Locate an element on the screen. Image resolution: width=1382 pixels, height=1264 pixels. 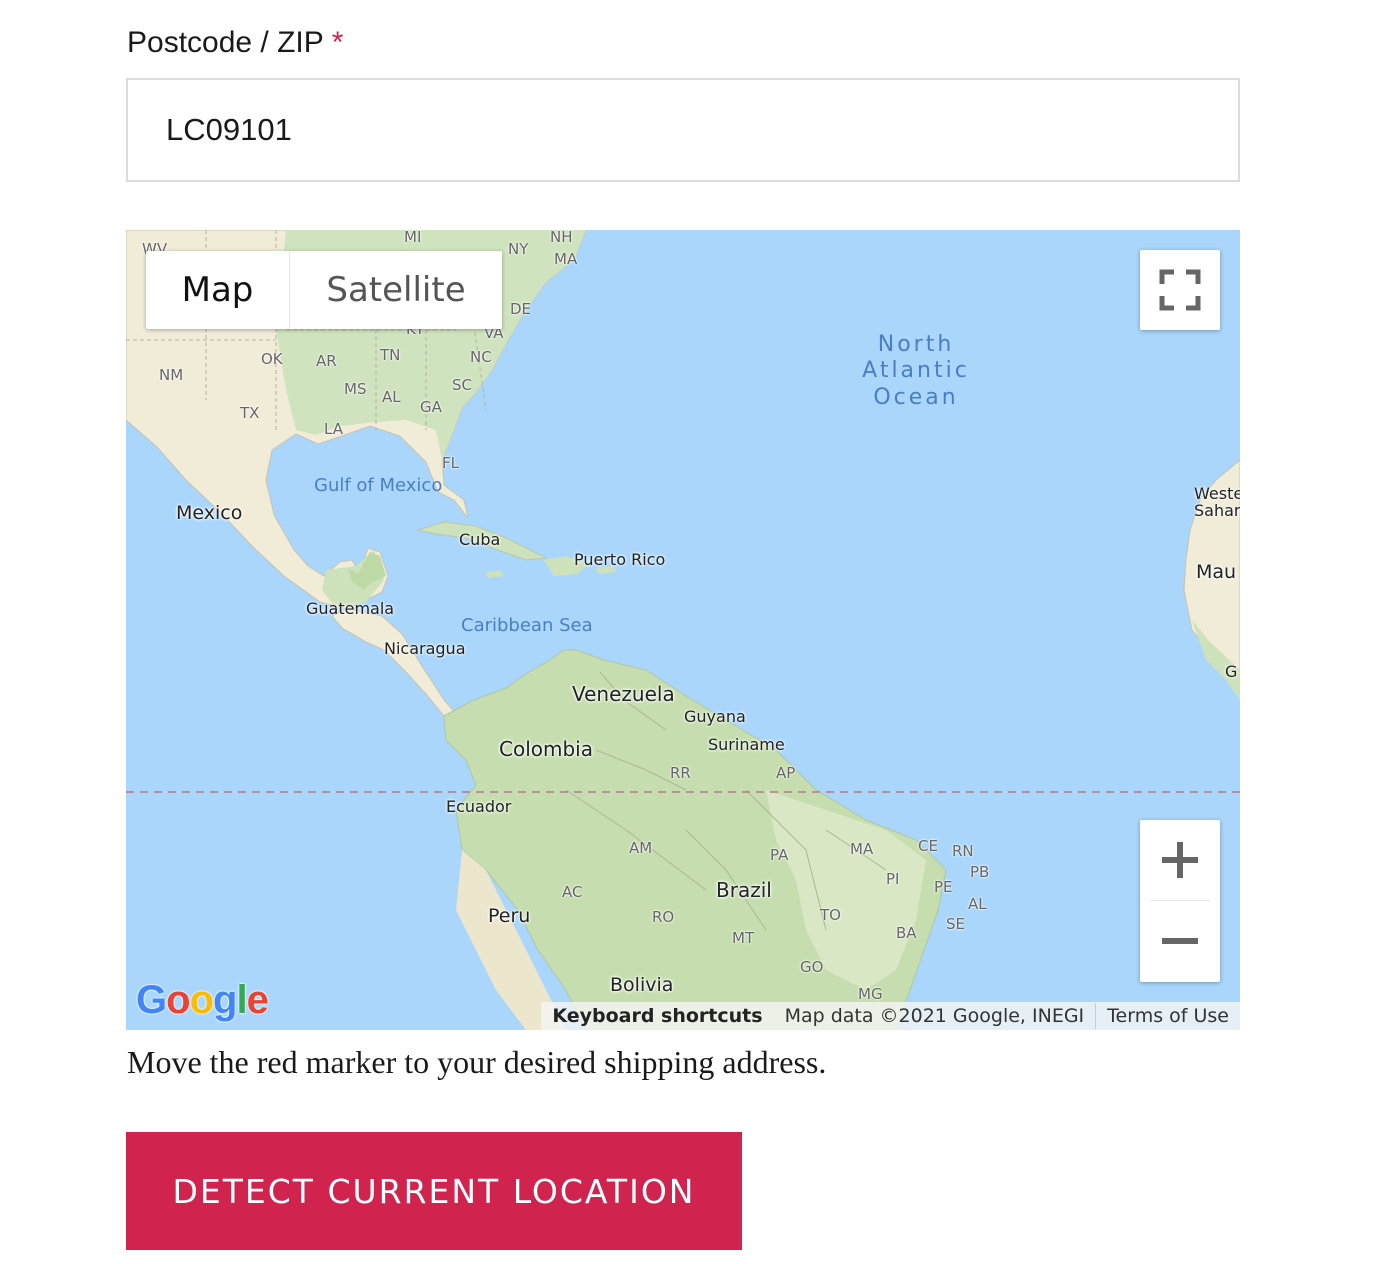
map-label-country: Venezuela is located at coordinates (623, 694).